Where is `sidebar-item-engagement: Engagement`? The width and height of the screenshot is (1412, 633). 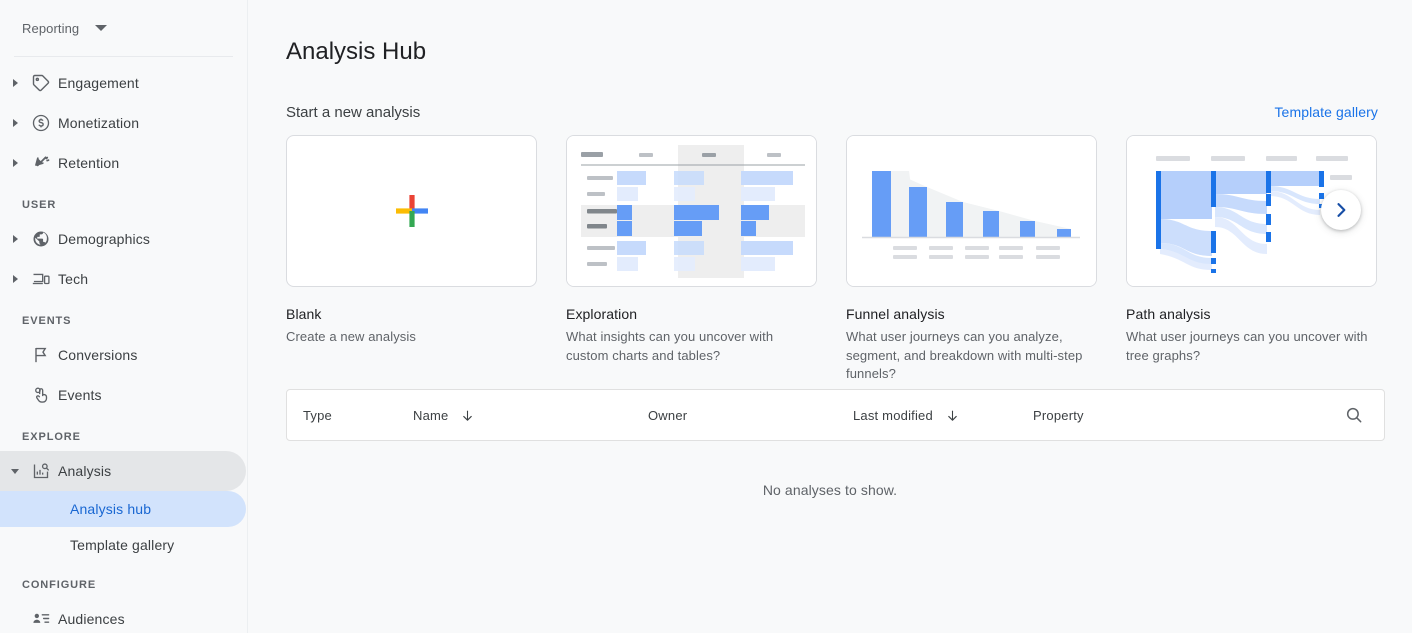
sidebar-item-engagement: Engagement is located at coordinates (122, 83).